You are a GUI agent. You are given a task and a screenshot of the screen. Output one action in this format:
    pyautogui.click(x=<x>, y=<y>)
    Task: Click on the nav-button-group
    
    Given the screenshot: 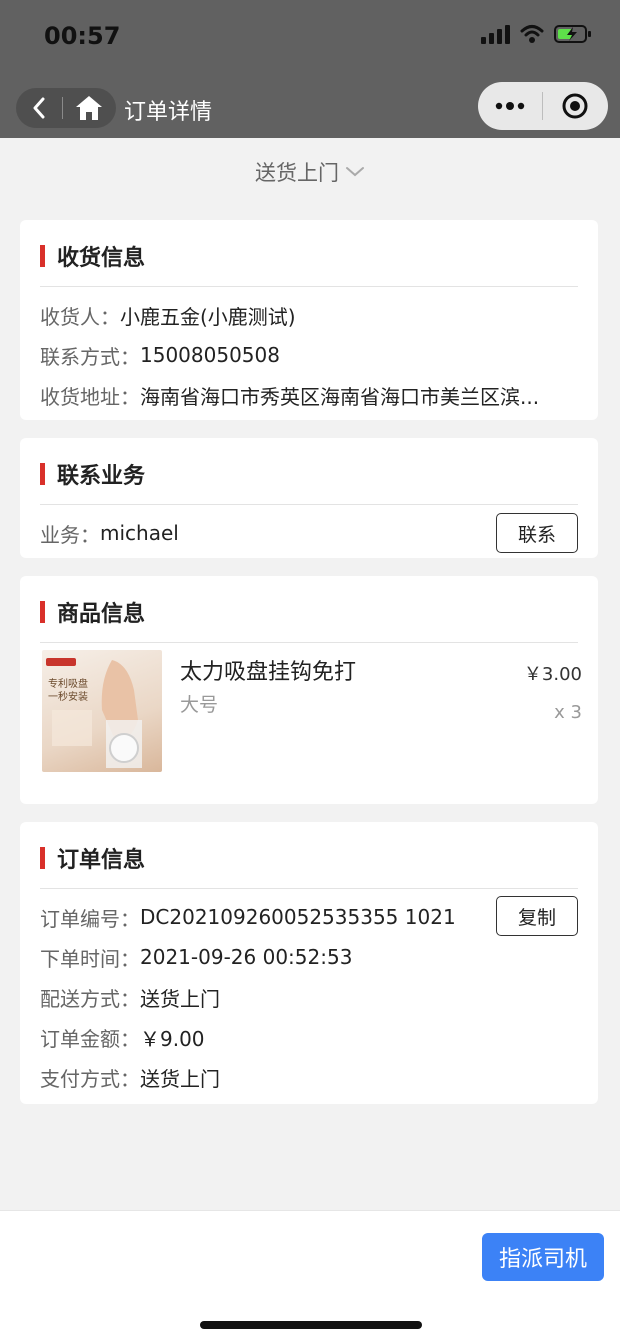 What is the action you would take?
    pyautogui.click(x=66, y=108)
    